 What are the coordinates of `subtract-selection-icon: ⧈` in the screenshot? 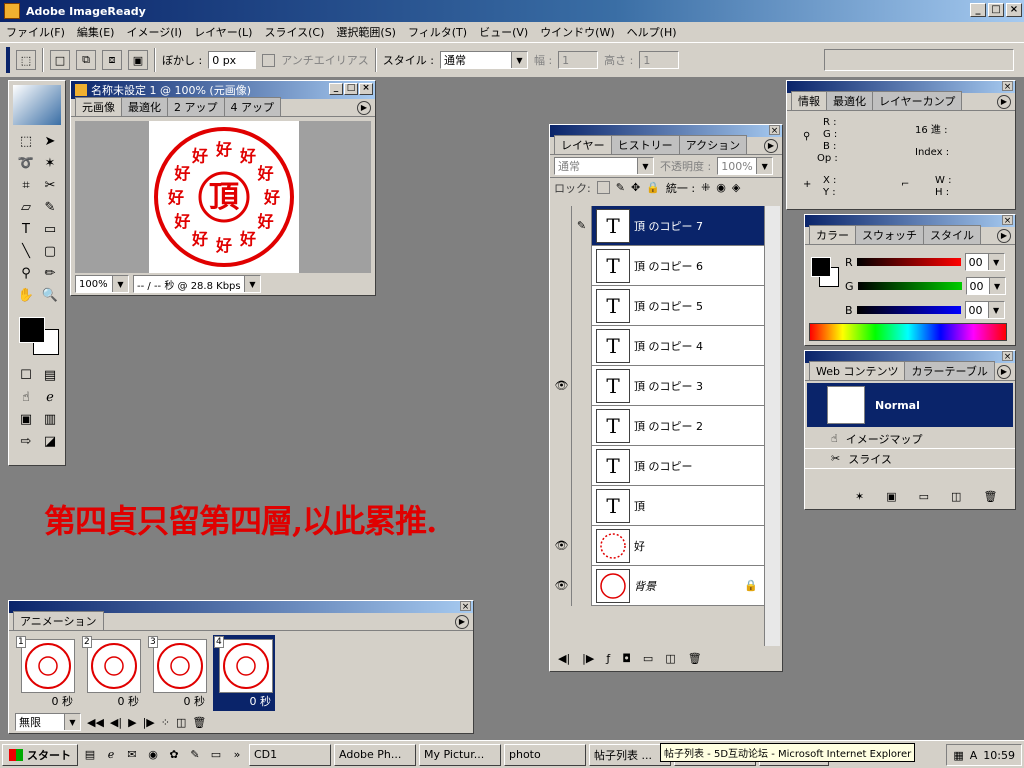 It's located at (112, 60).